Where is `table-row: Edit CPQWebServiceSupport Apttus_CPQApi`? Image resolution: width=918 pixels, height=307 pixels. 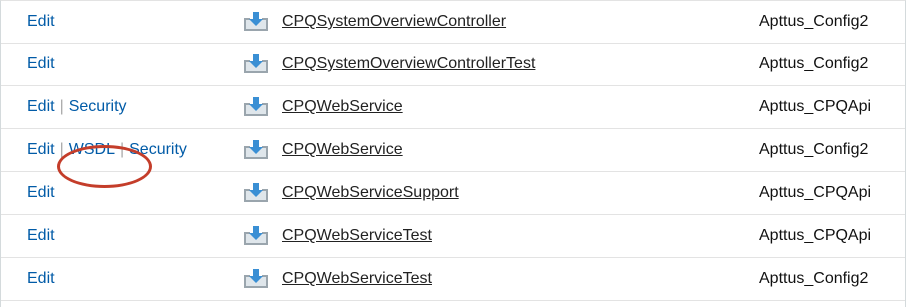
table-row: Edit CPQWebServiceSupport Apttus_CPQApi is located at coordinates (453, 193).